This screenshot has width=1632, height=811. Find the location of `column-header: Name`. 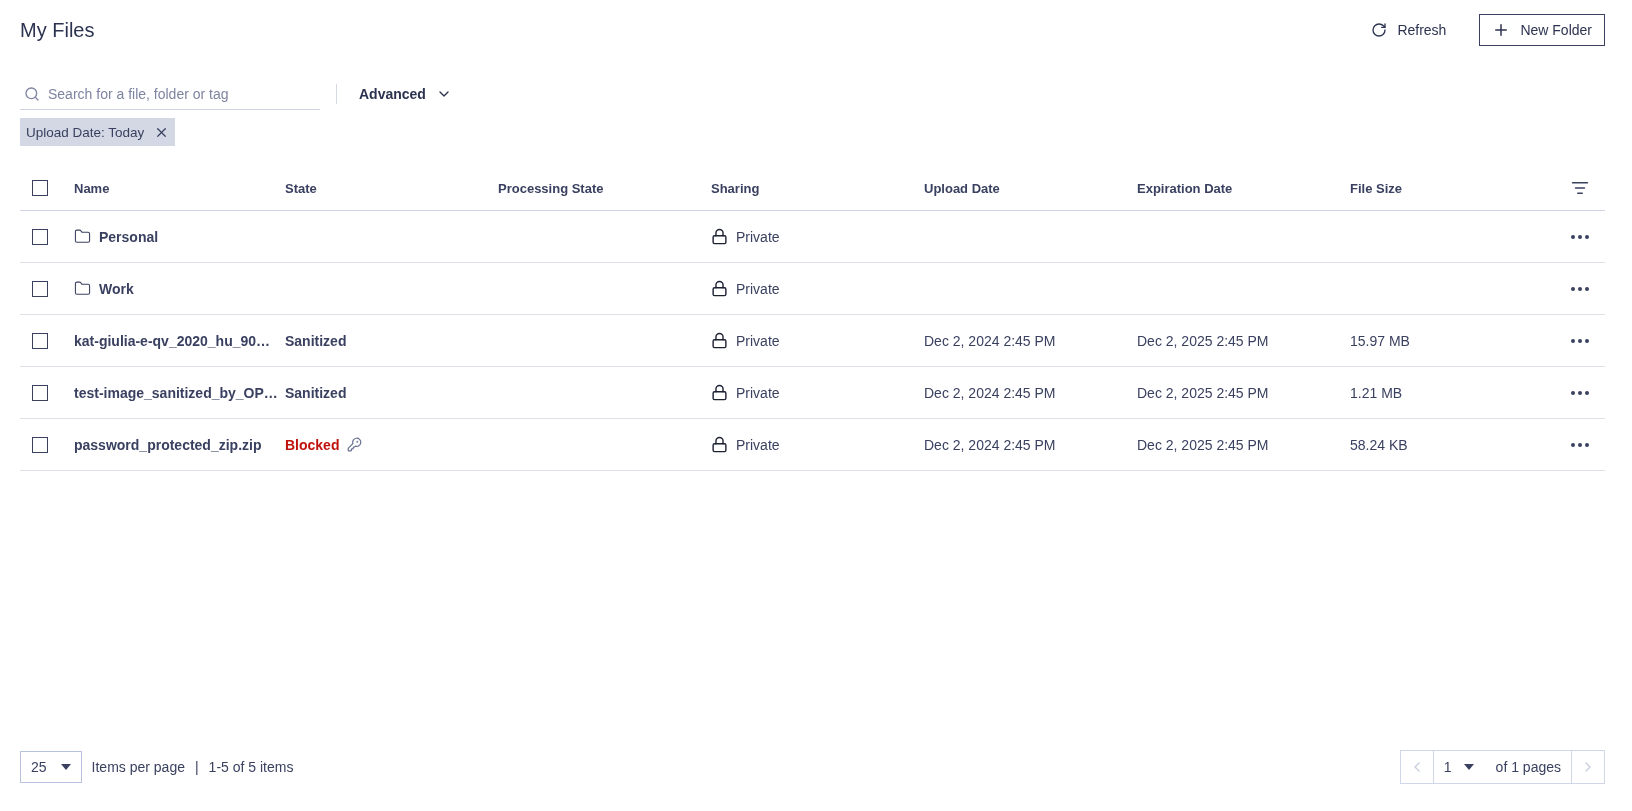

column-header: Name is located at coordinates (92, 188).